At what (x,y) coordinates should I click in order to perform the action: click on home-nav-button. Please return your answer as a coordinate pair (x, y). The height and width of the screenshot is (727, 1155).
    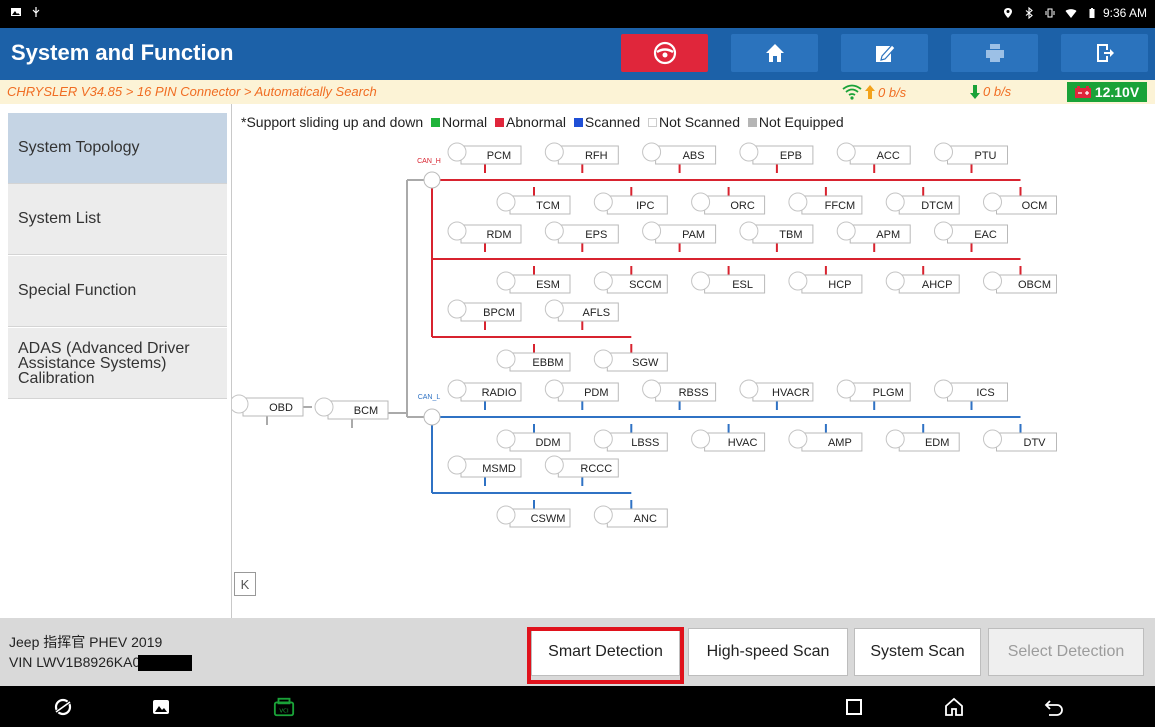
    Looking at the image, I should click on (954, 707).